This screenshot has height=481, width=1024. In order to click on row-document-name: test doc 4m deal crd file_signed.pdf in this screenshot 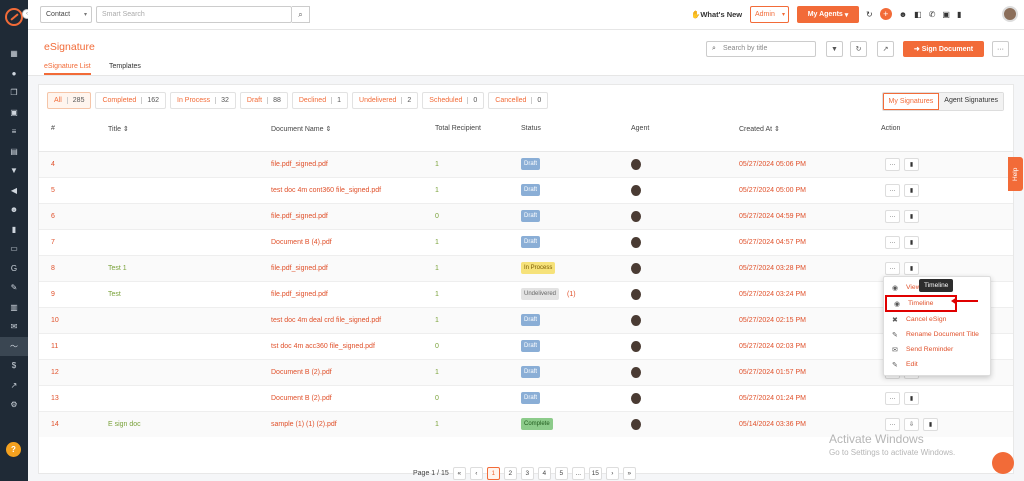, I will do `click(326, 320)`.